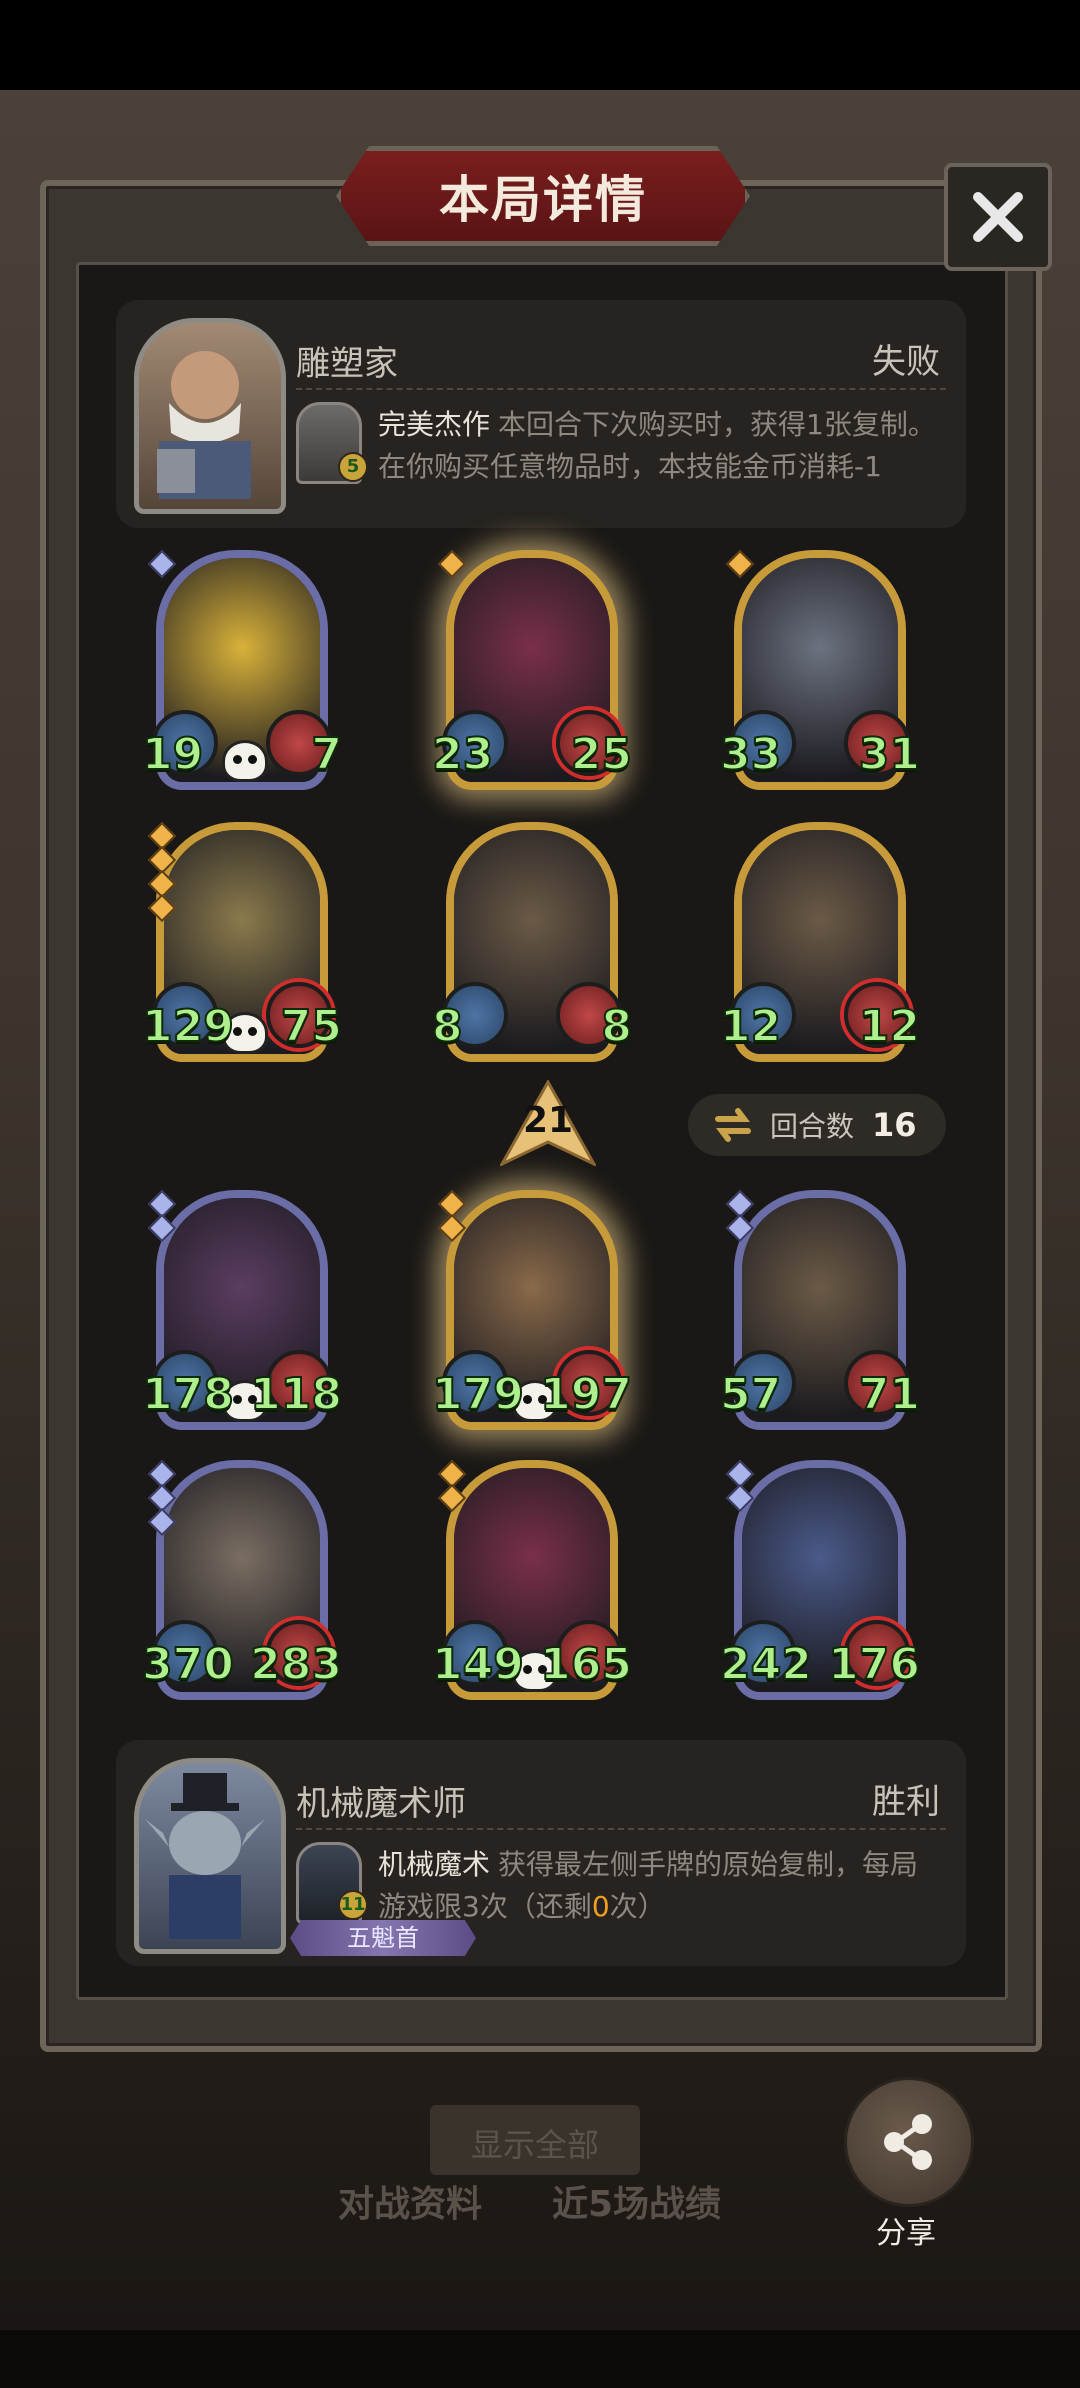 The width and height of the screenshot is (1080, 2388). Describe the element at coordinates (889, 754) in the screenshot. I see `health-value: 31` at that location.